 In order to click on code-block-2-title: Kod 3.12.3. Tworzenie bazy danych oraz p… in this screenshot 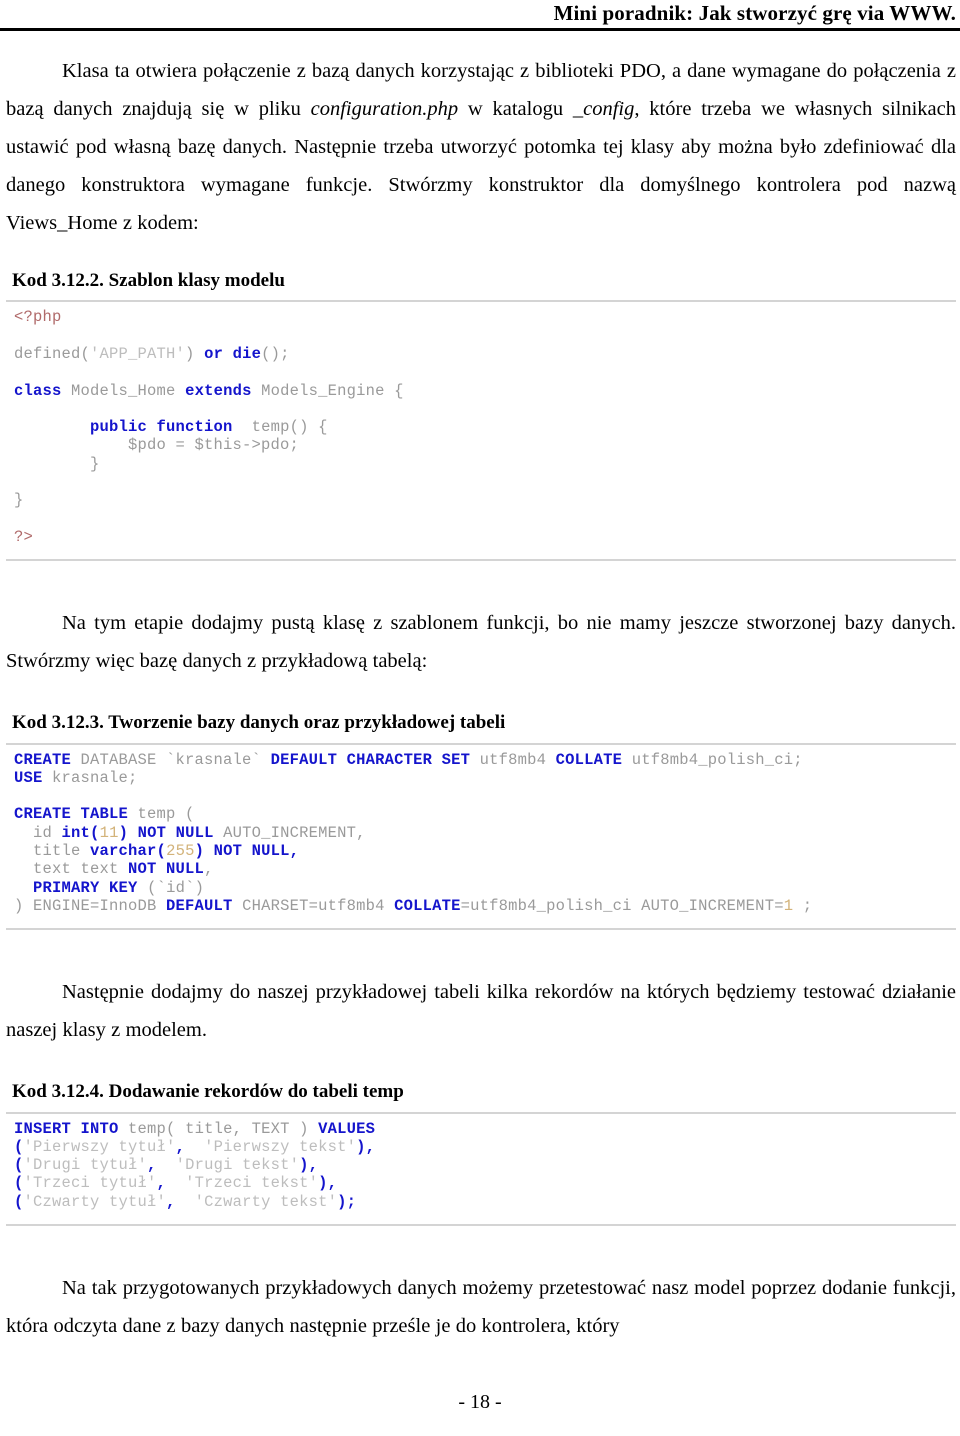, I will do `click(259, 722)`.